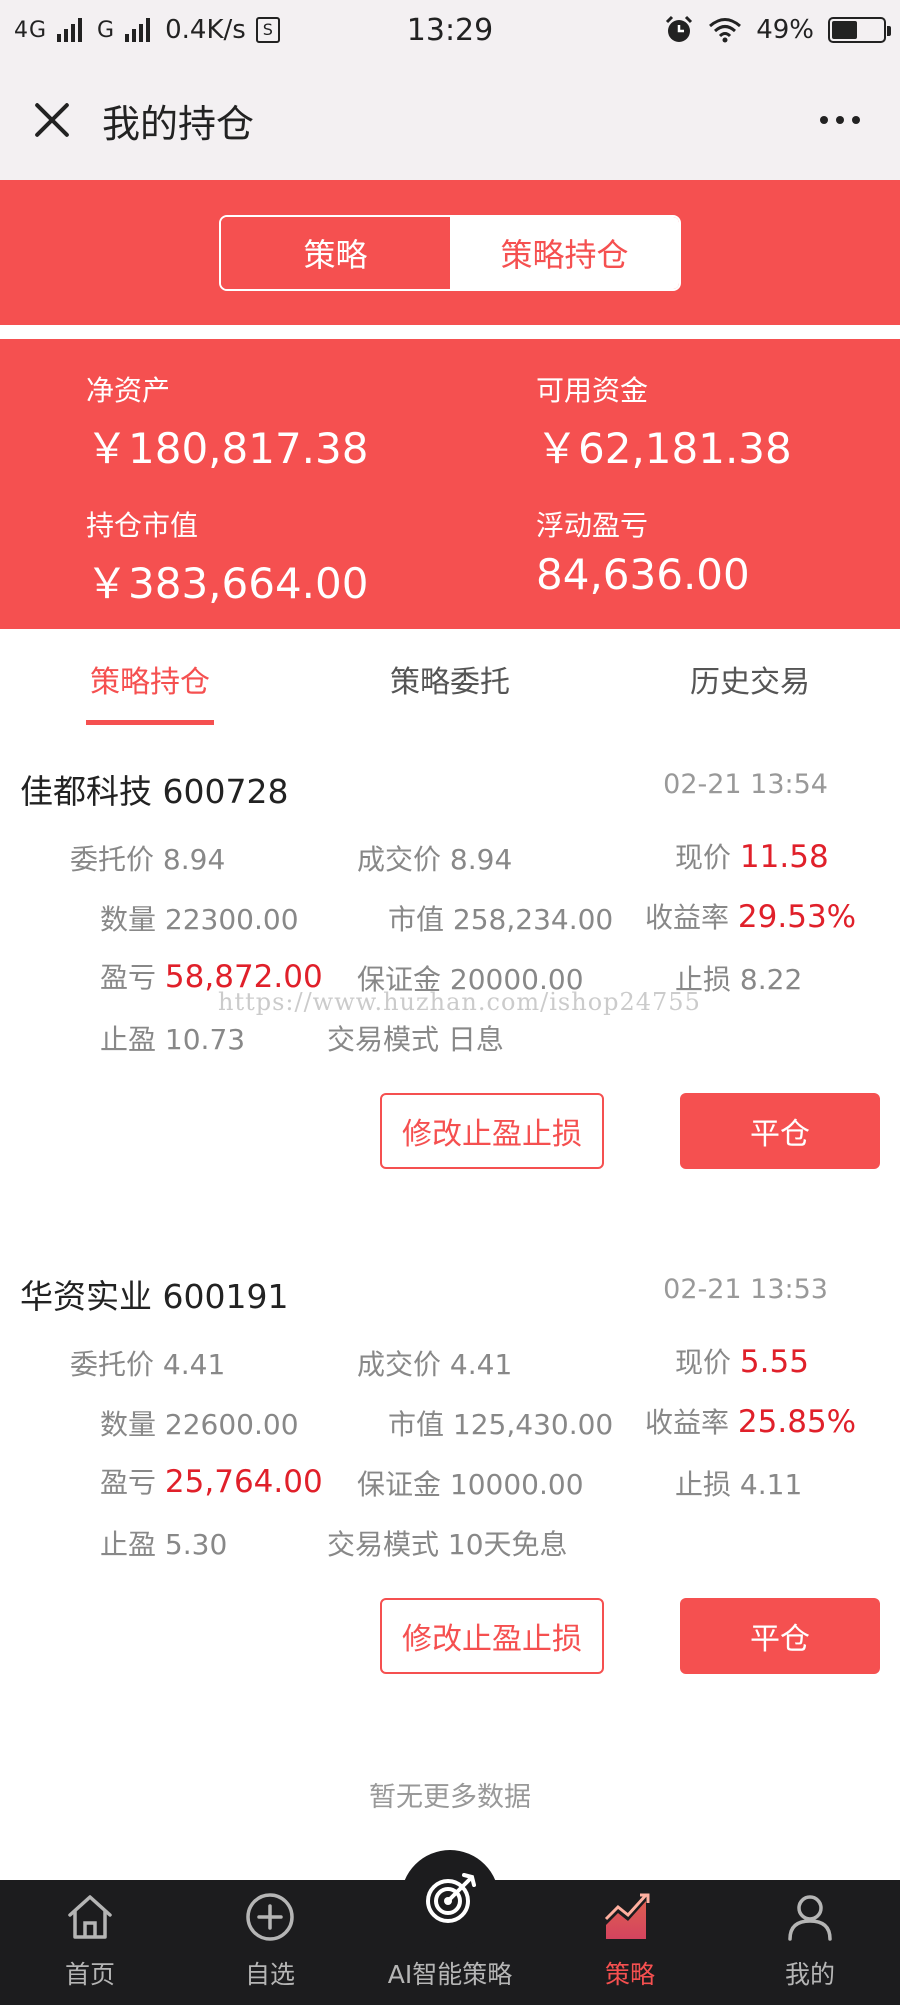 This screenshot has height=2005, width=900. Describe the element at coordinates (459, 1002) in the screenshot. I see `watermark-text: https://www.huzhan.com/ishop24755` at that location.